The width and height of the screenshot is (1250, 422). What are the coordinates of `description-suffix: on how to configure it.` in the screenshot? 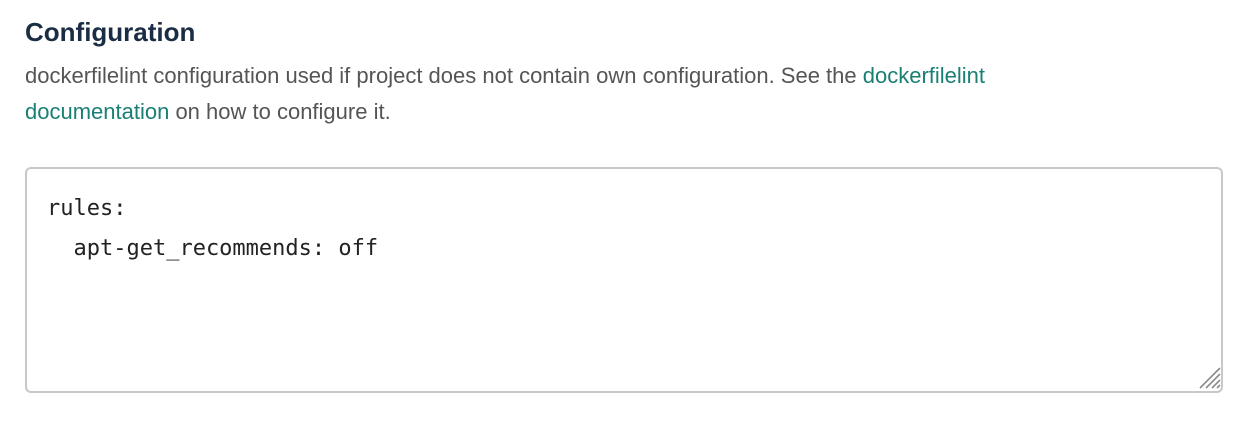 It's located at (280, 111).